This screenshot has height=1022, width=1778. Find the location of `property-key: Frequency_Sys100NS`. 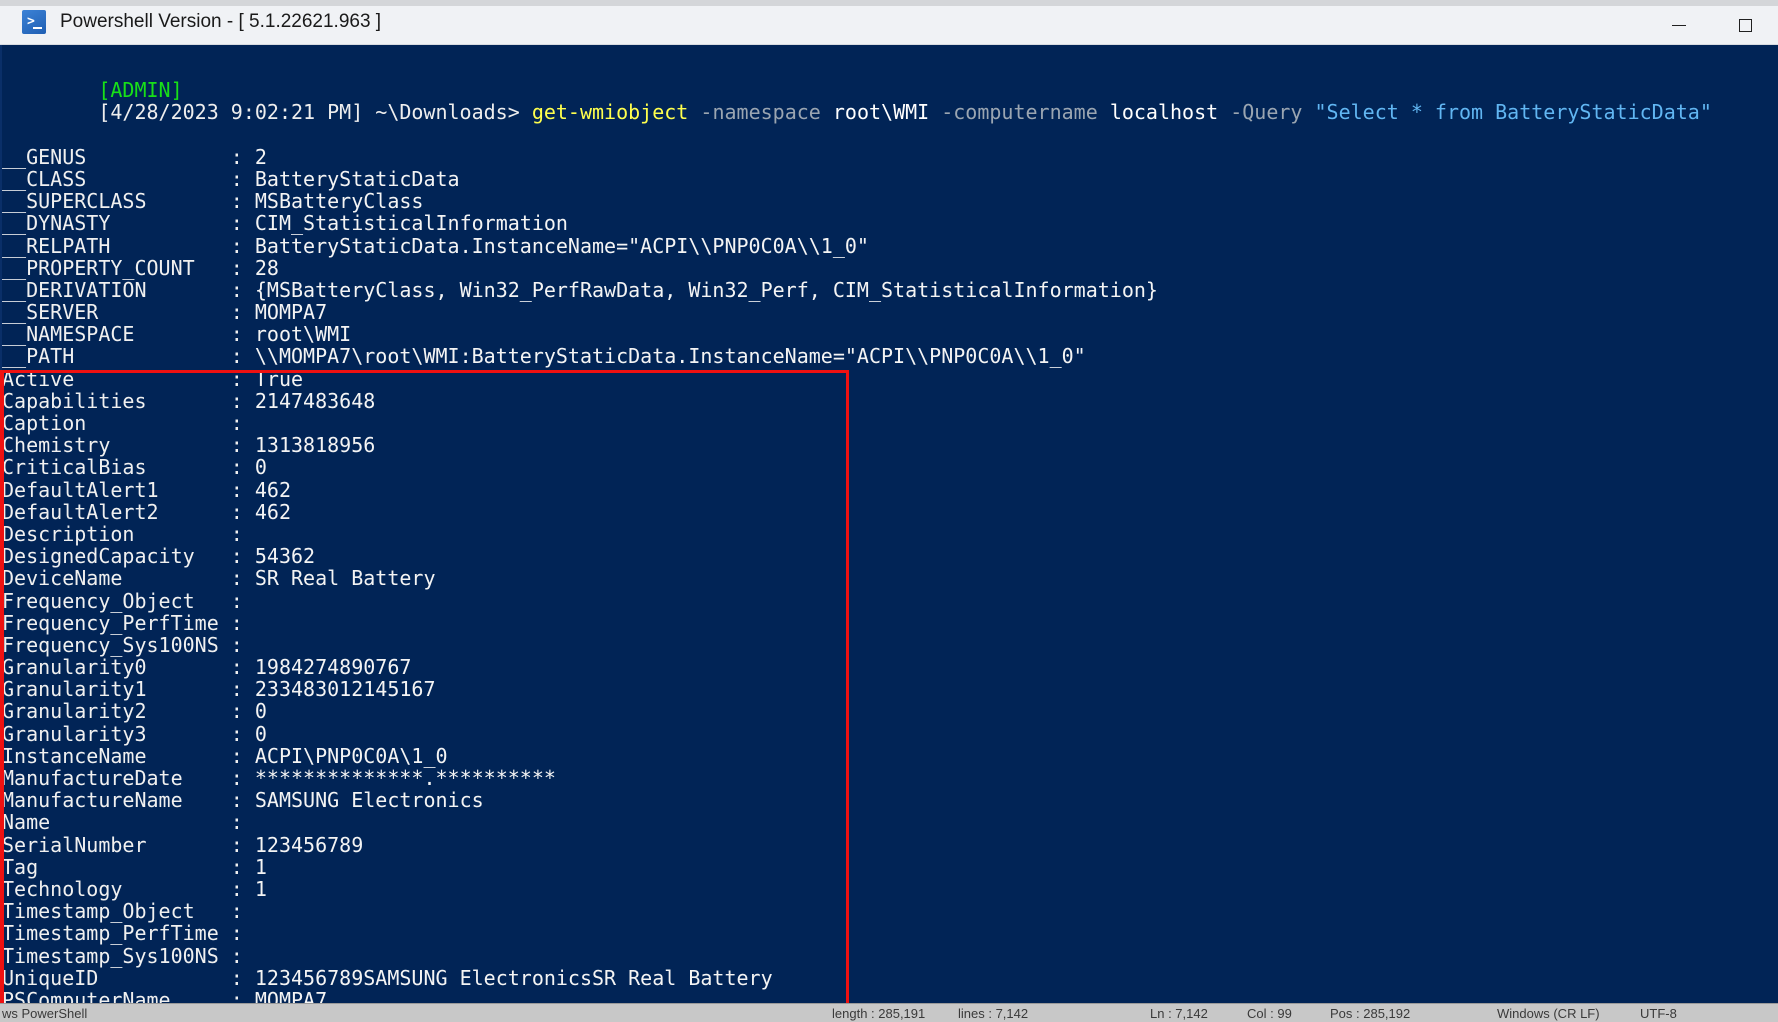

property-key: Frequency_Sys100NS is located at coordinates (116, 644).